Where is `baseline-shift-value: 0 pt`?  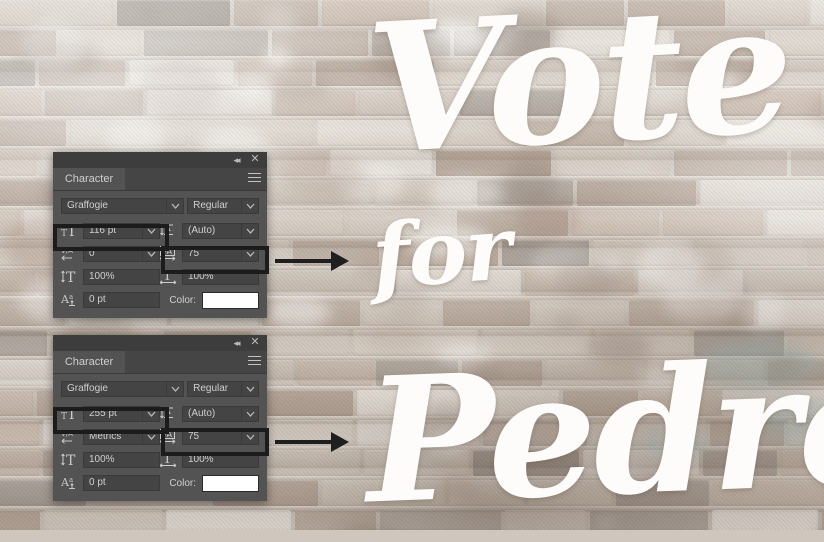 baseline-shift-value: 0 pt is located at coordinates (97, 482).